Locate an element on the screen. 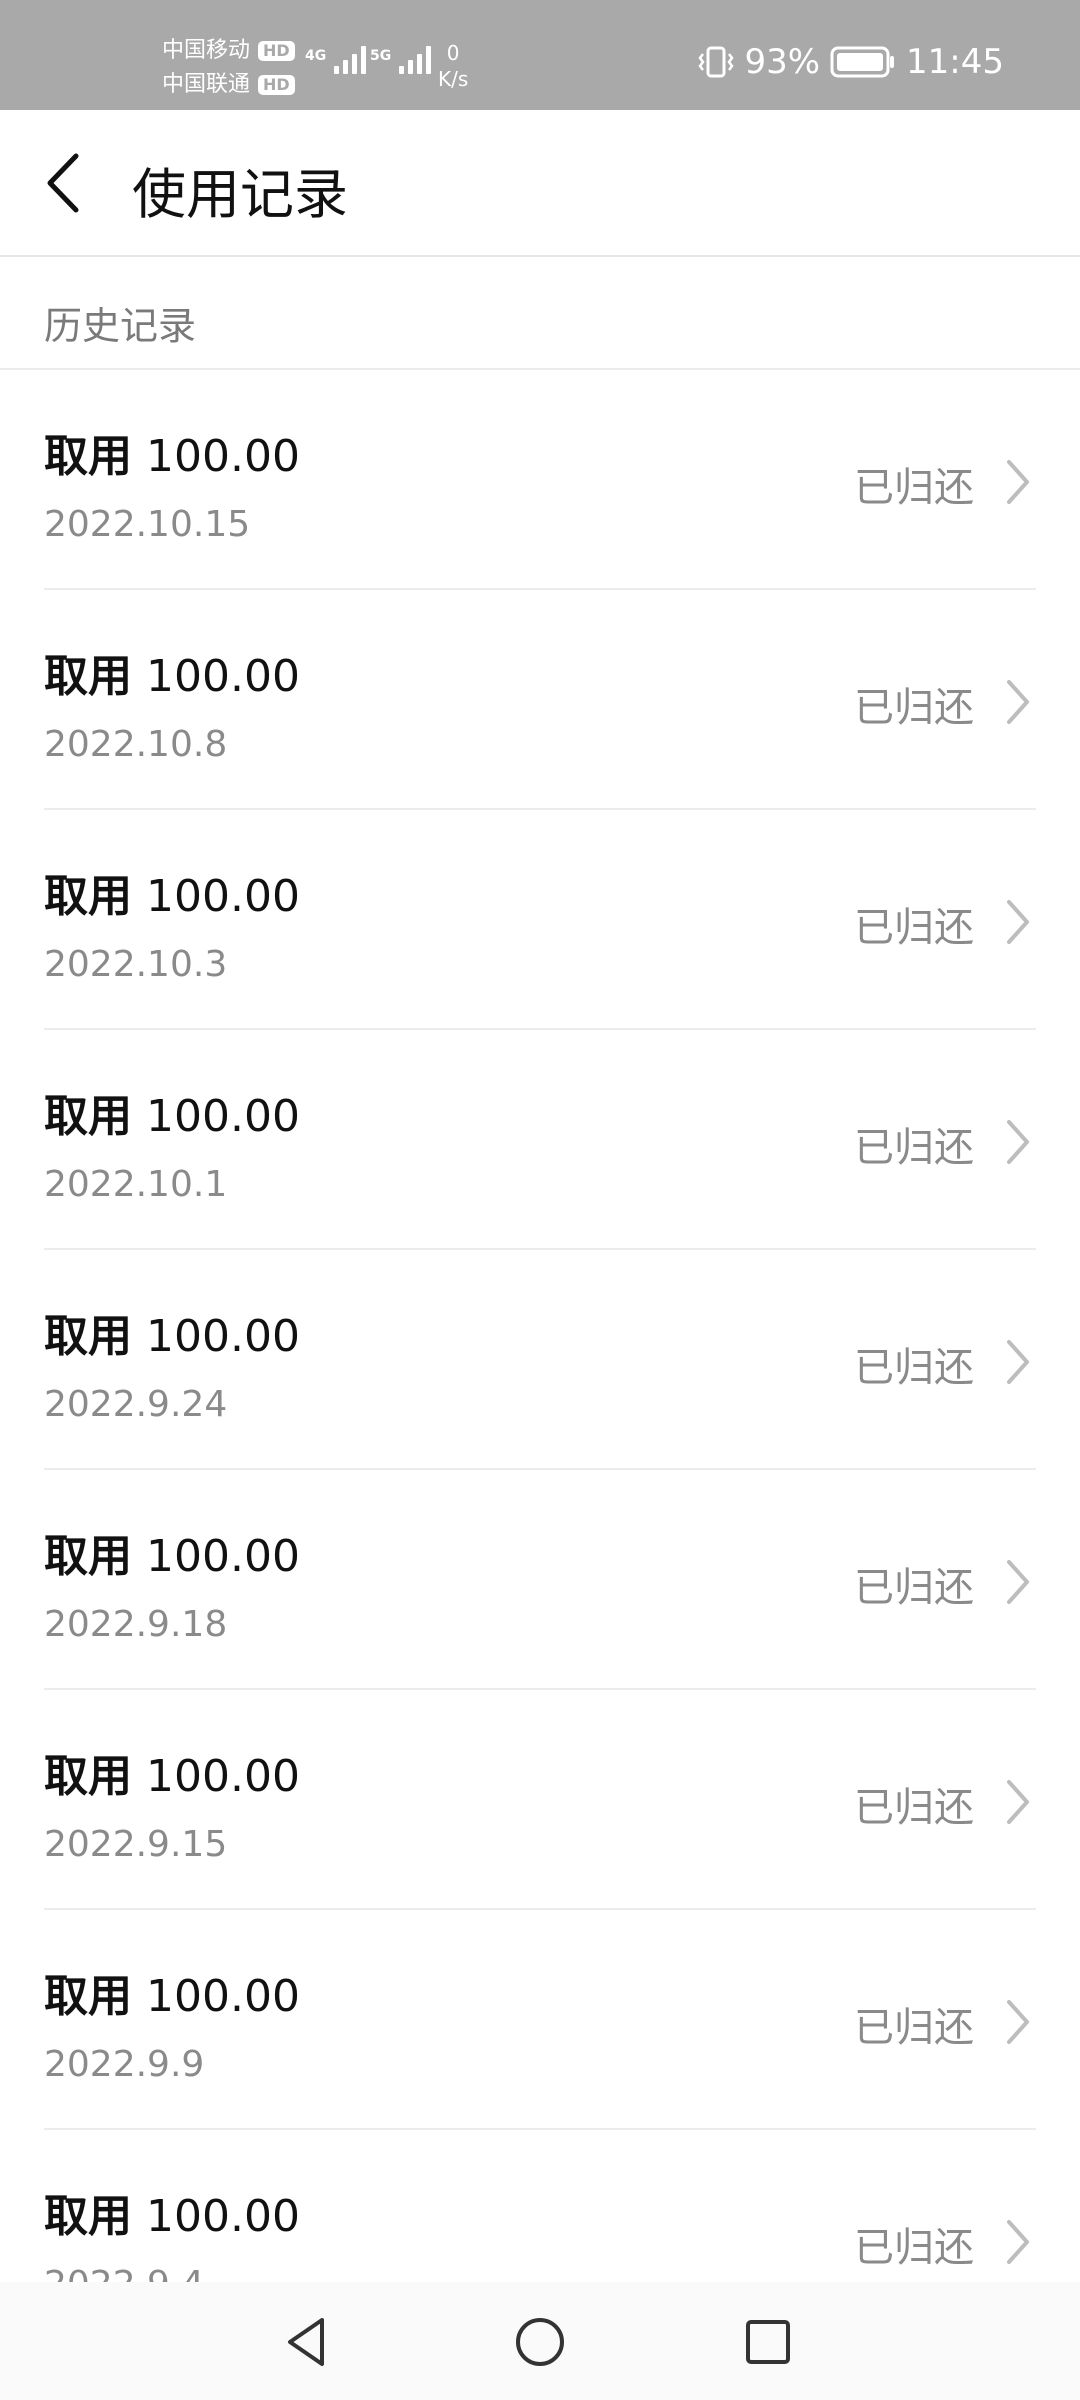  signal-icon: 4G is located at coordinates (336, 60).